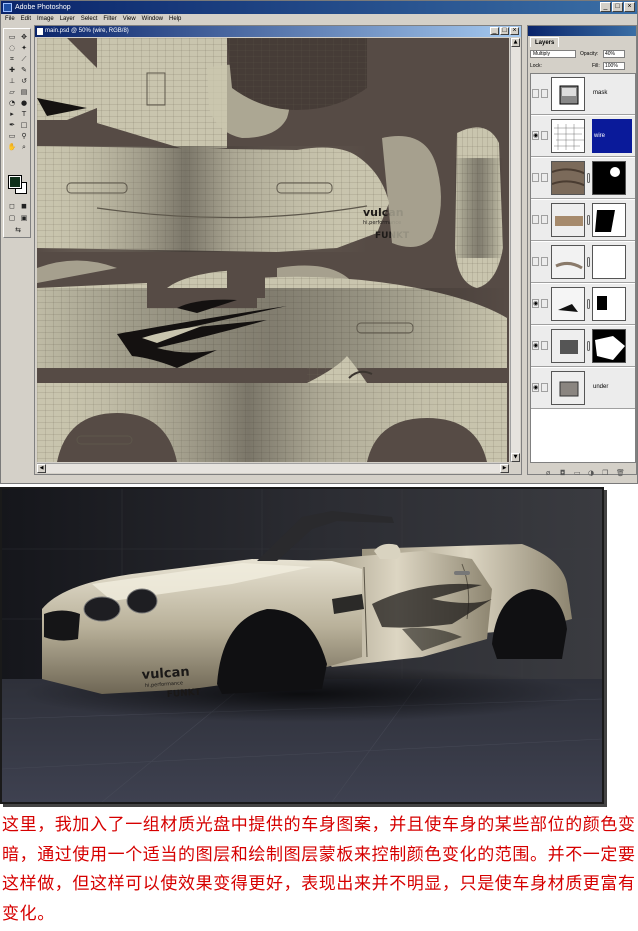 This screenshot has width=638, height=931. I want to click on gradient-tool-icon: ▤, so click(24, 92).